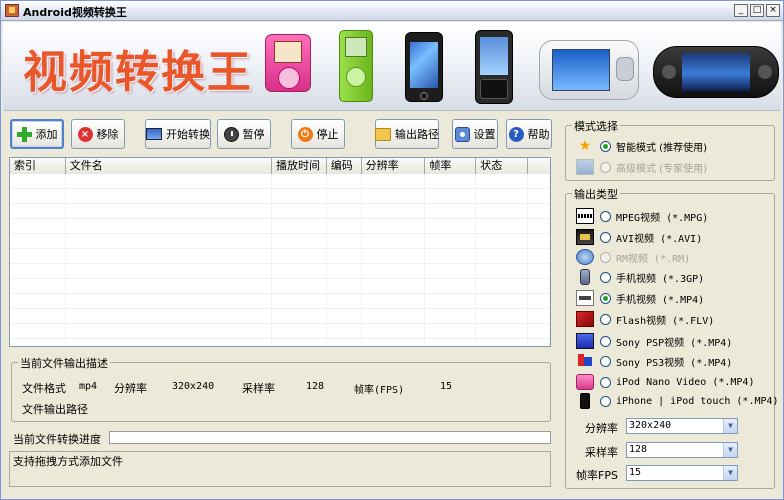 Image resolution: width=784 pixels, height=500 pixels. I want to click on close-button: ×, so click(773, 10).